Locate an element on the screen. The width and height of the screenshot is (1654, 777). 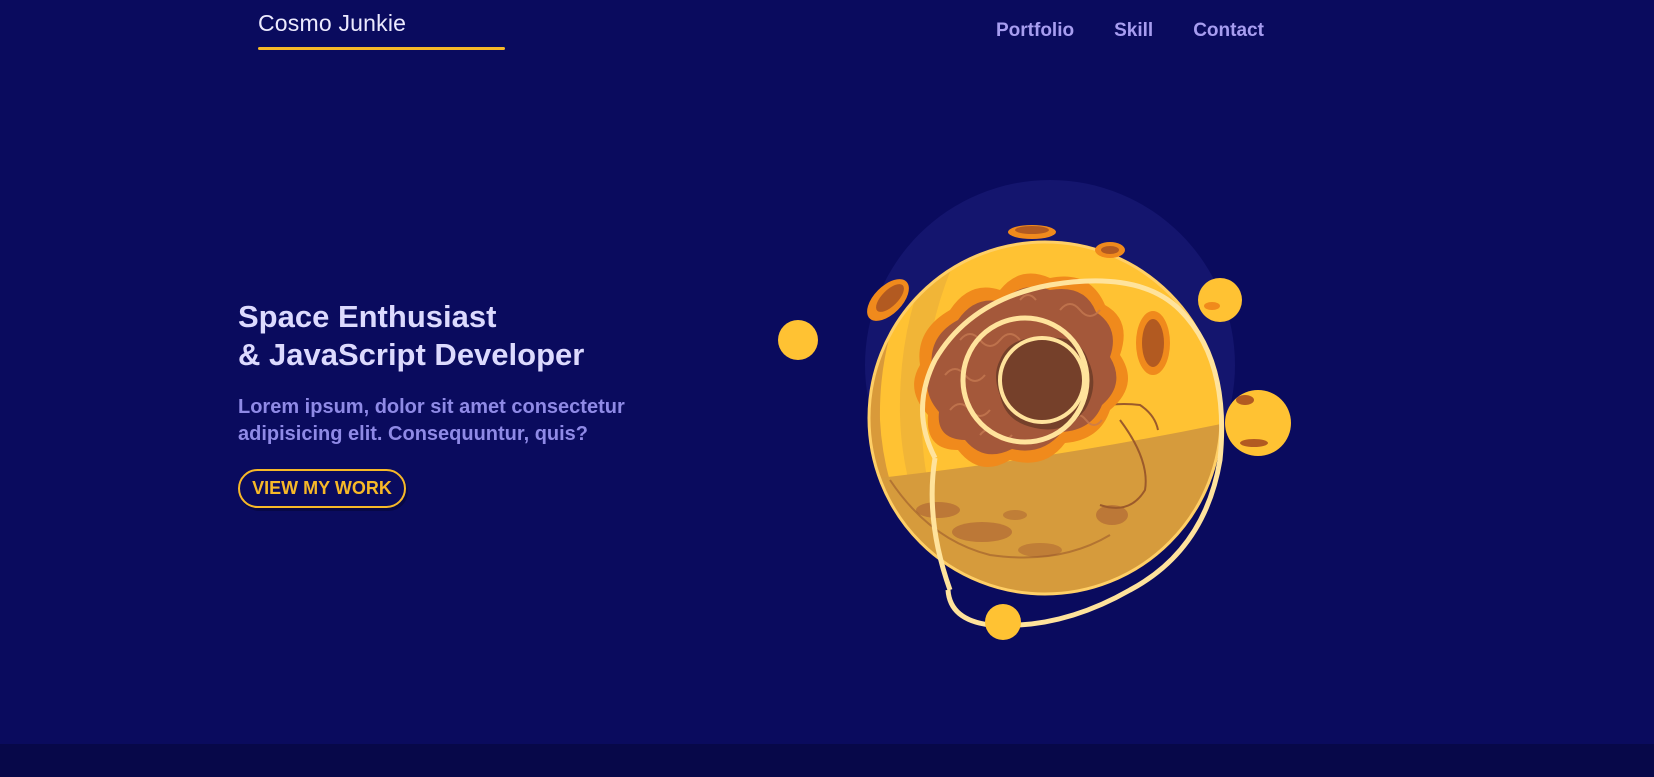
nav-portfolio-link: Portfolio is located at coordinates (1035, 31).